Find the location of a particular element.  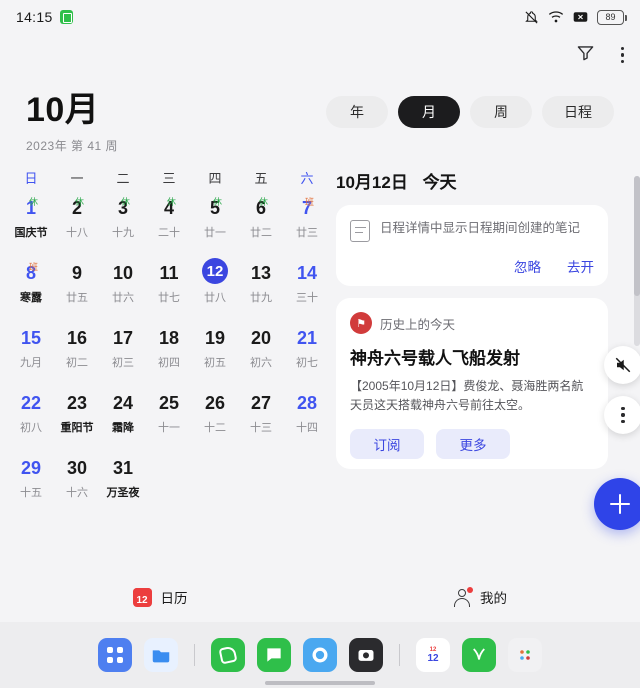

history-card-header: ⚑ 历史上的今天 is located at coordinates (472, 323).